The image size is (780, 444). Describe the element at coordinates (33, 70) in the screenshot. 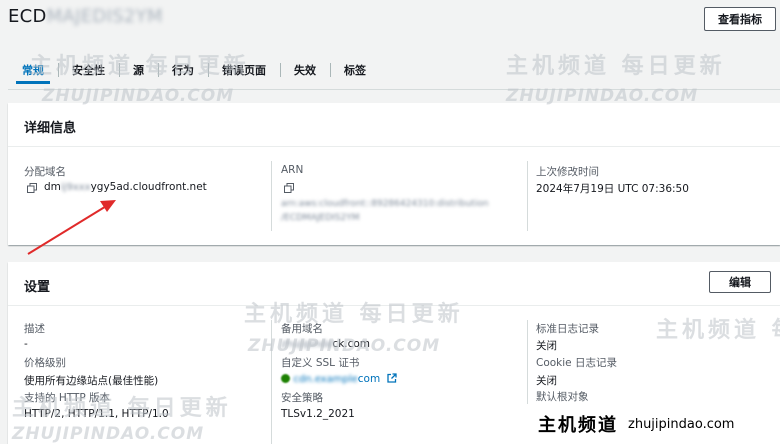

I see `tab-general: 常规` at that location.